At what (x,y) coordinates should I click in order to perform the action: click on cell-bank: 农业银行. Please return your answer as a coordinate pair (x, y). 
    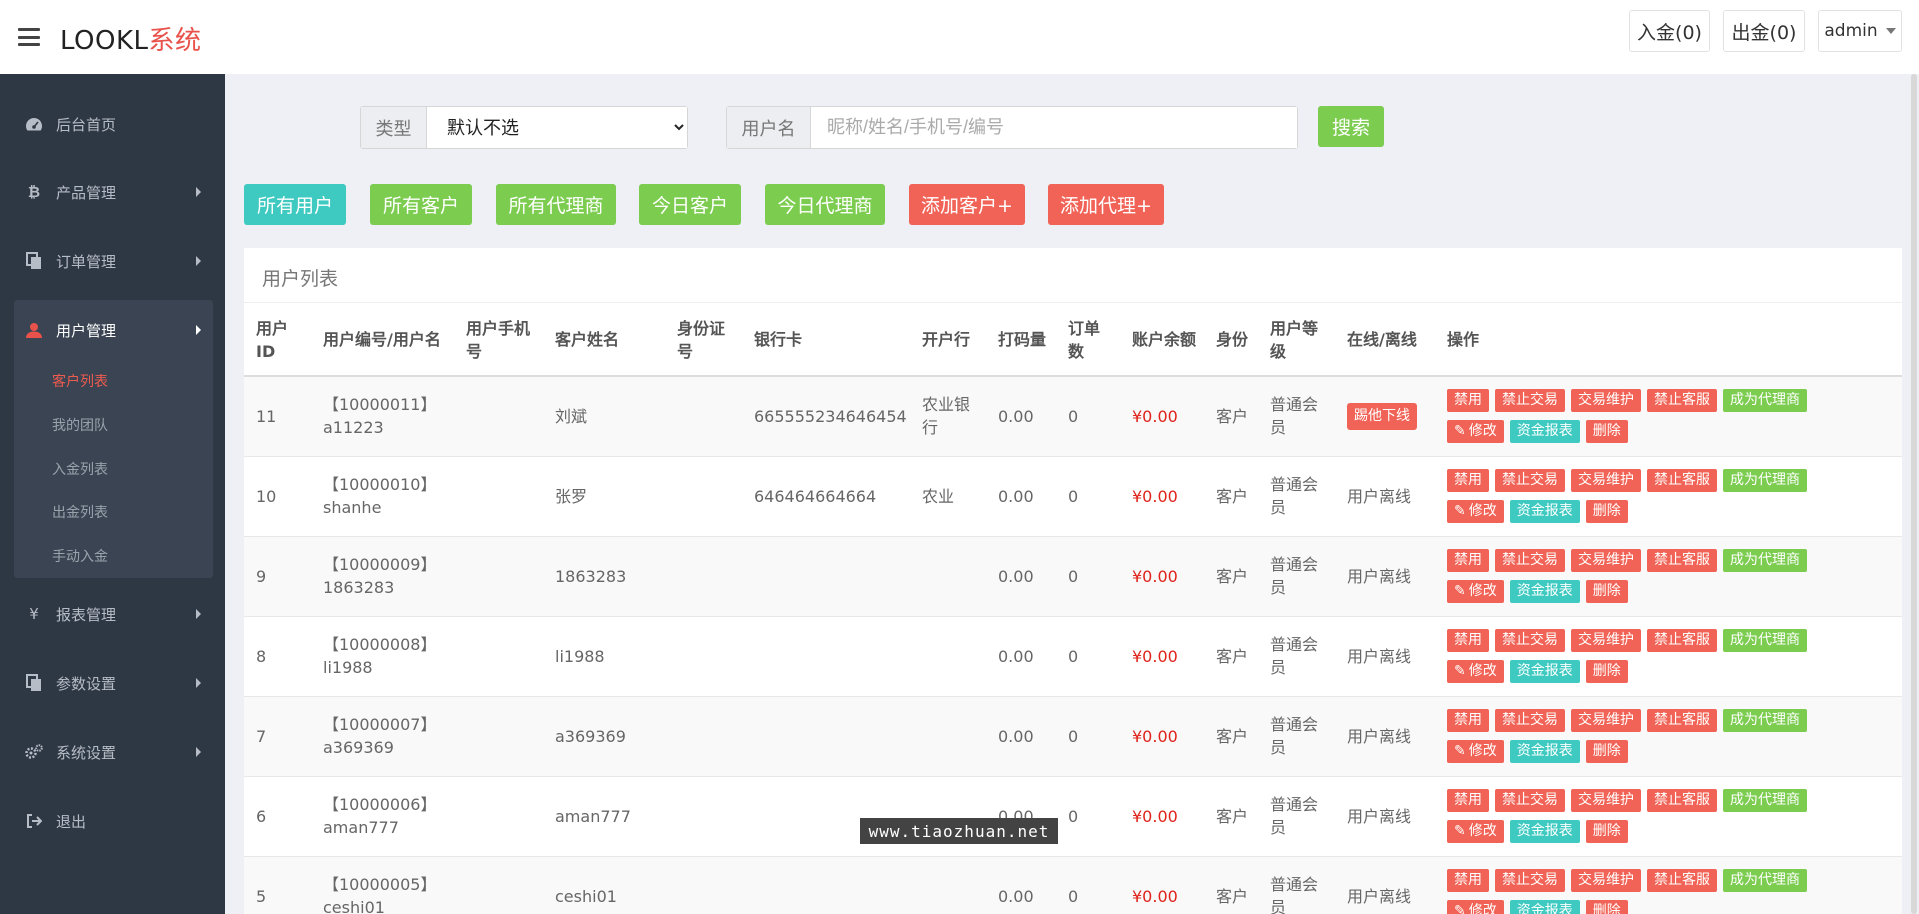
    Looking at the image, I should click on (948, 415).